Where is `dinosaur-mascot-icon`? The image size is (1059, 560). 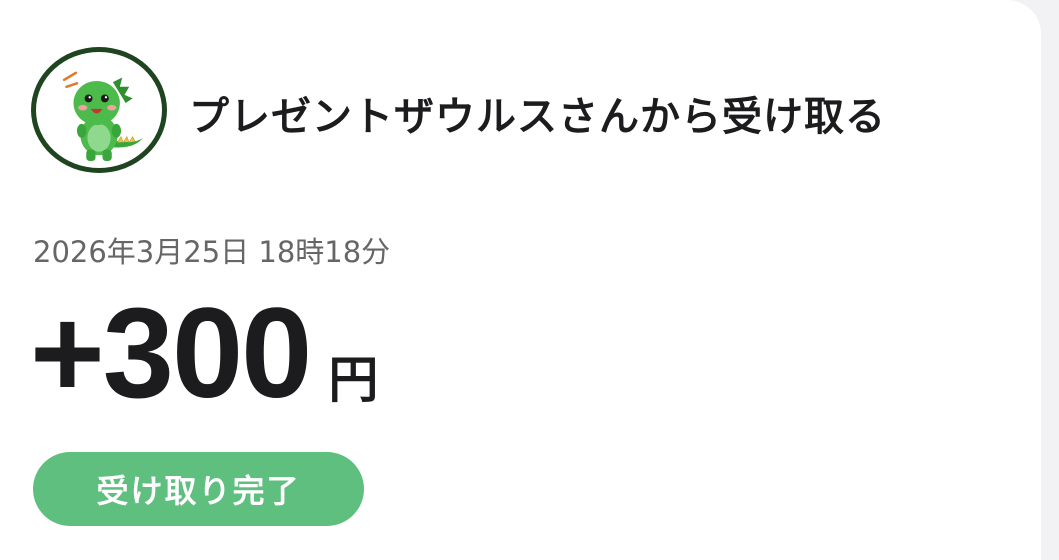
dinosaur-mascot-icon is located at coordinates (99, 110).